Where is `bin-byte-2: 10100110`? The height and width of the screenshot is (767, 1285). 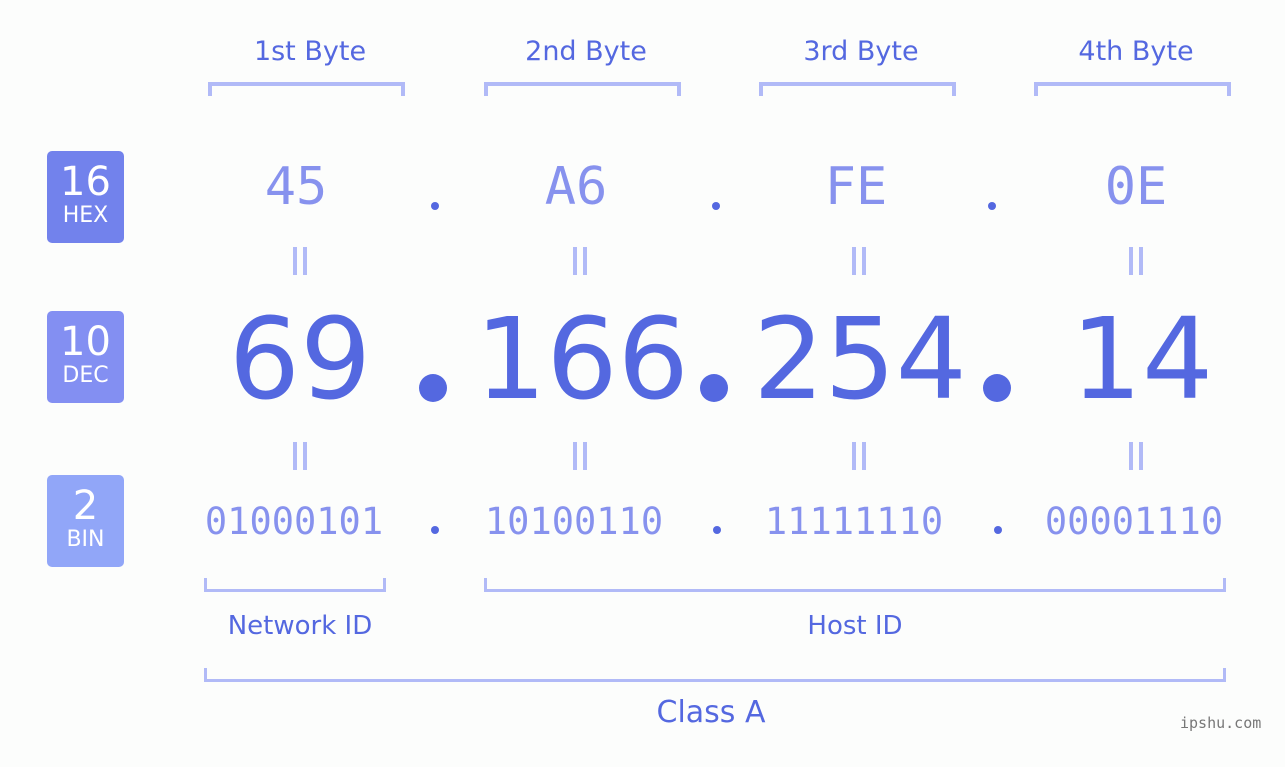
bin-byte-2: 10100110 is located at coordinates (574, 521).